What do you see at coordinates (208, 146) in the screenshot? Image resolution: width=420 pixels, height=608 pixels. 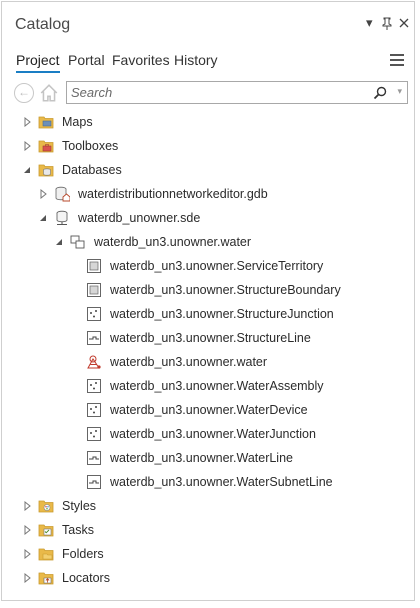 I see `tree-item-toolboxes: Toolboxes` at bounding box center [208, 146].